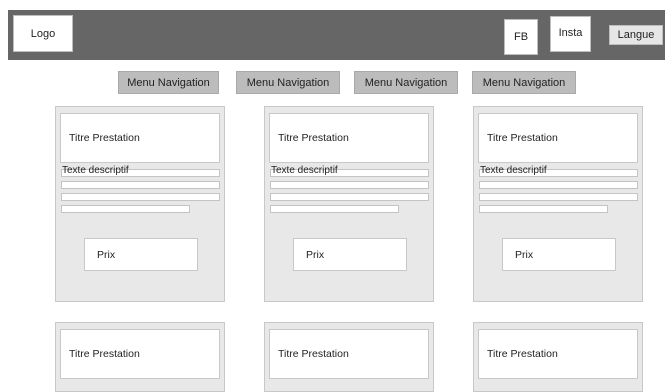  I want to click on instagram-link: Insta, so click(570, 34).